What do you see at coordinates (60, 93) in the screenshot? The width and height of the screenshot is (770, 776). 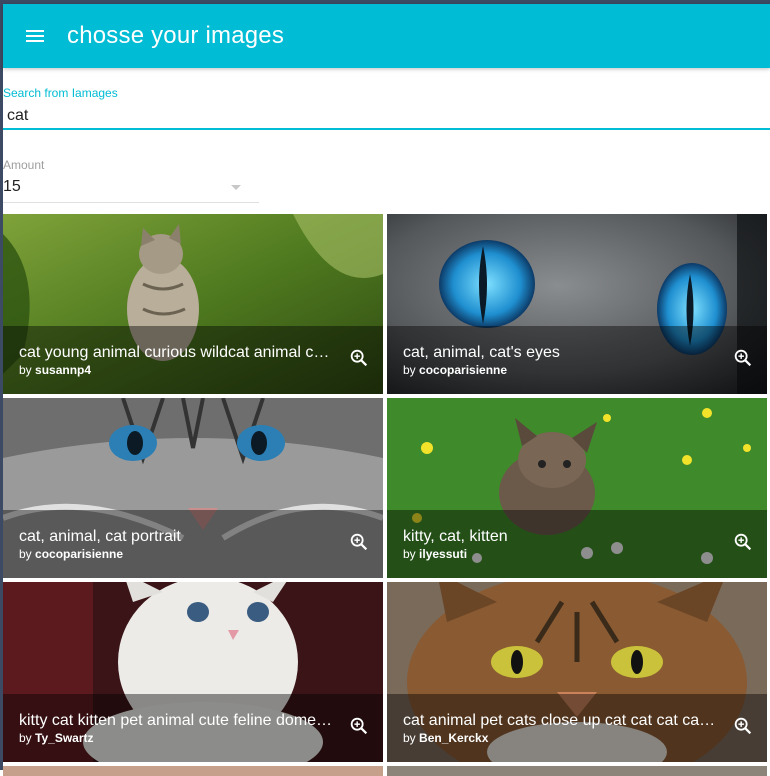 I see `search-label: Search from Iamages` at bounding box center [60, 93].